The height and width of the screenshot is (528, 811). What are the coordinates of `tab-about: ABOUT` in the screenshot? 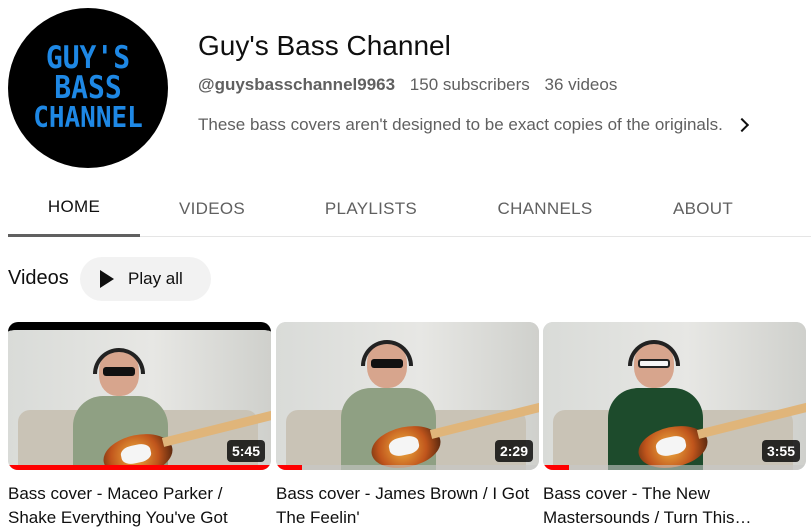 It's located at (703, 208).